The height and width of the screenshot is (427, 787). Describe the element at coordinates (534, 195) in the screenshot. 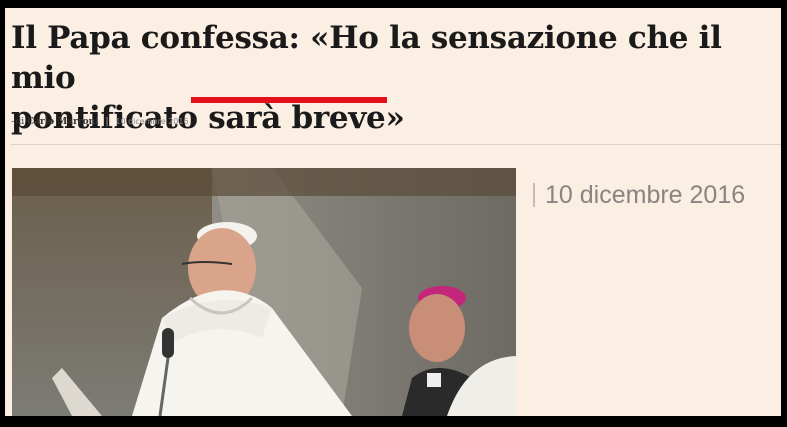

I see `date-callout-divider` at that location.